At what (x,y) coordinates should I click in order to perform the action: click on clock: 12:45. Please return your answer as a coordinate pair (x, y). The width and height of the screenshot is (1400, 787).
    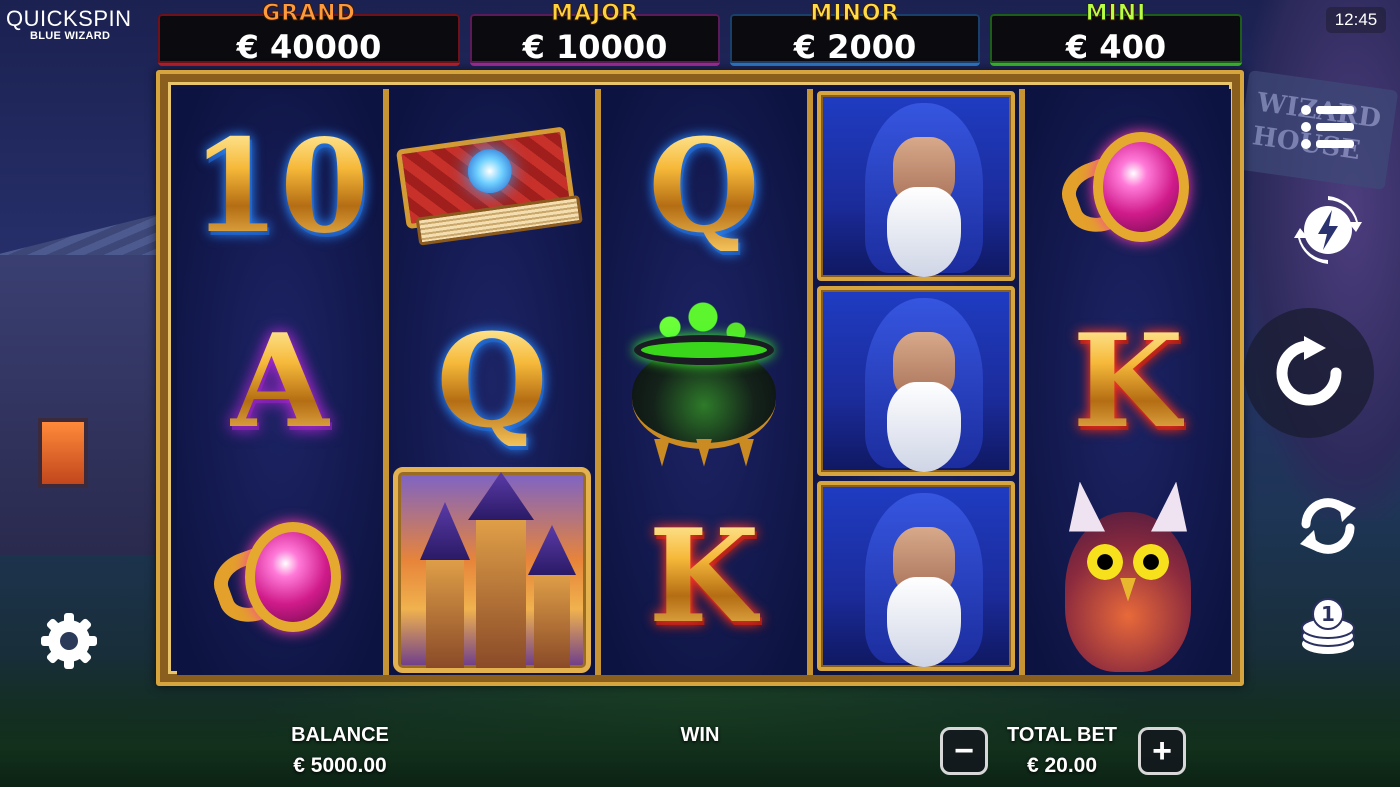
    Looking at the image, I should click on (1356, 20).